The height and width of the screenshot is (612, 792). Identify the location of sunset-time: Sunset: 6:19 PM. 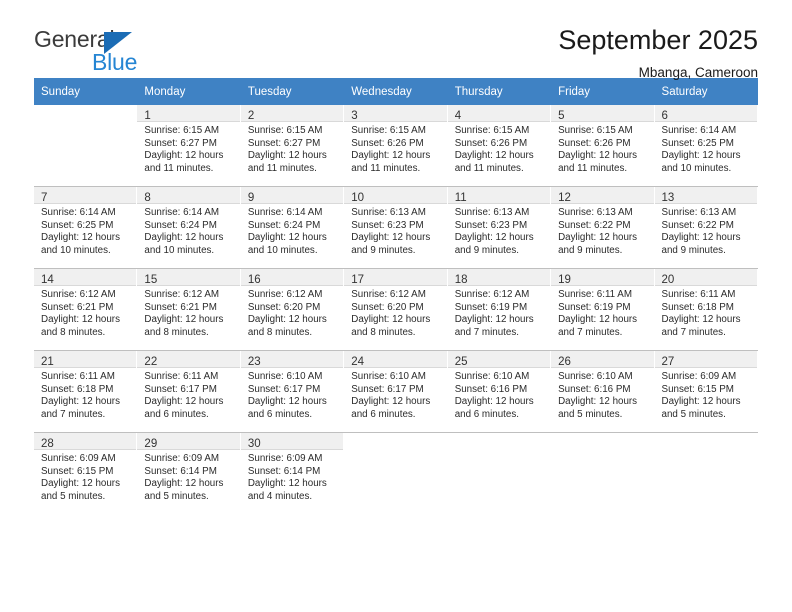
(491, 307).